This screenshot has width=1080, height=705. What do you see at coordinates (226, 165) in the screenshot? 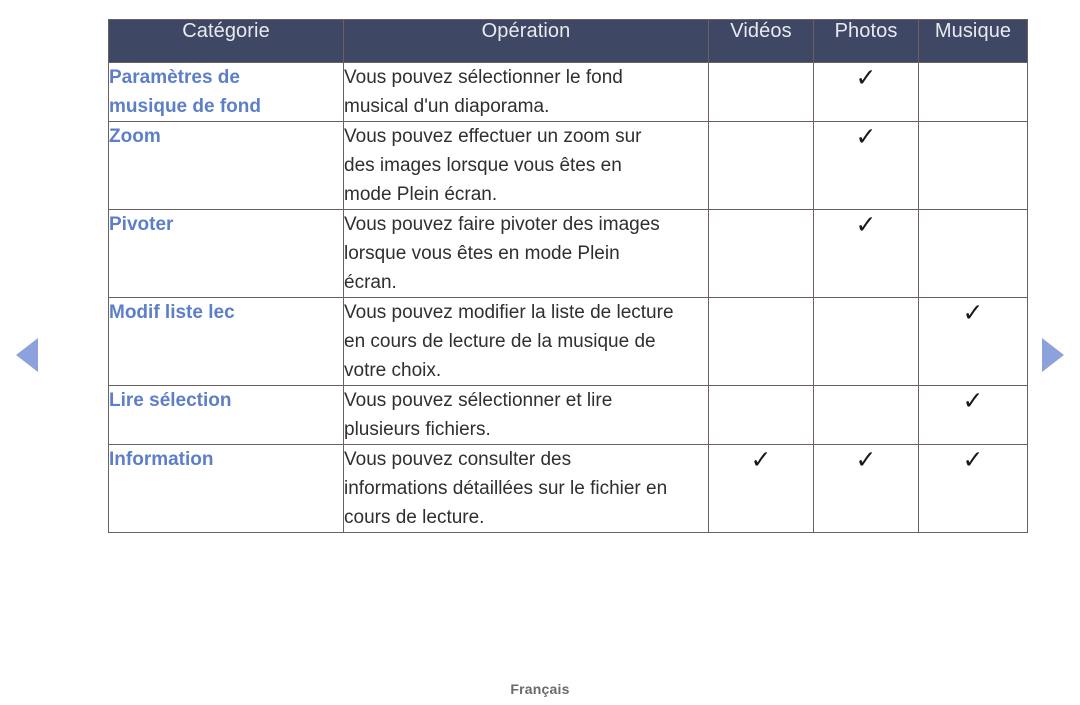
I see `cell-category: Zoom` at bounding box center [226, 165].